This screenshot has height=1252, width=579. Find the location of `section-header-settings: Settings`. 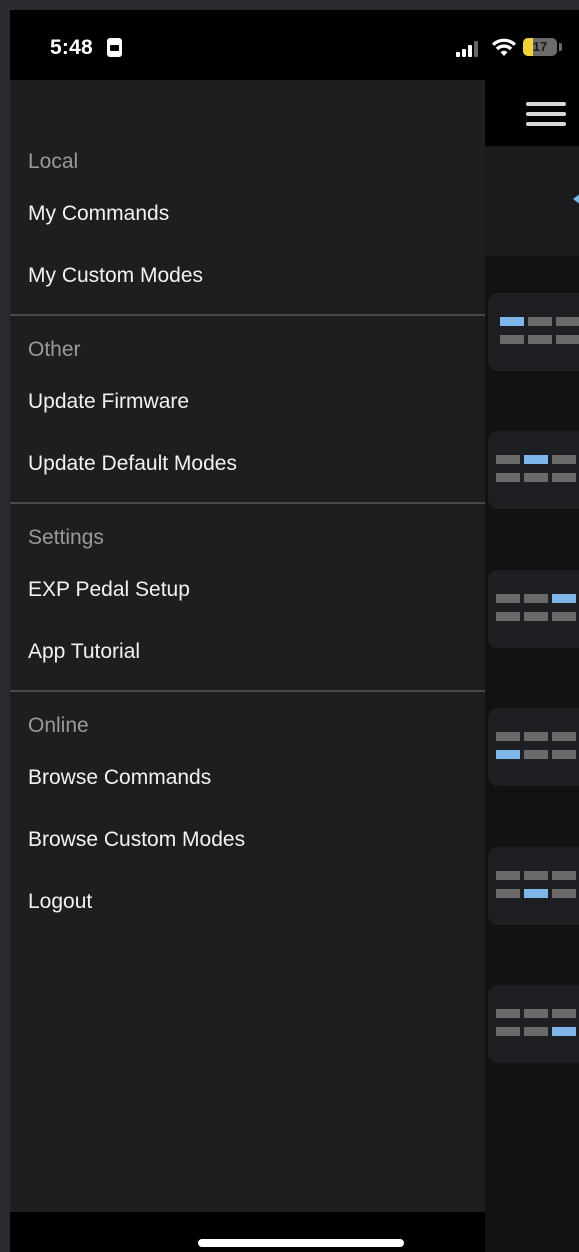

section-header-settings: Settings is located at coordinates (66, 537).